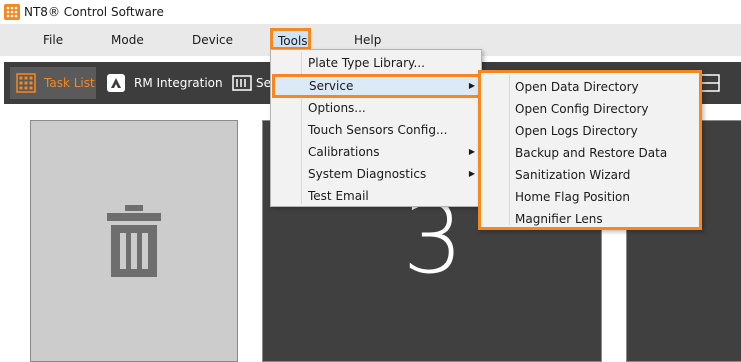 The height and width of the screenshot is (362, 741). What do you see at coordinates (263, 83) in the screenshot?
I see `toolbar-sequence-label: Se` at bounding box center [263, 83].